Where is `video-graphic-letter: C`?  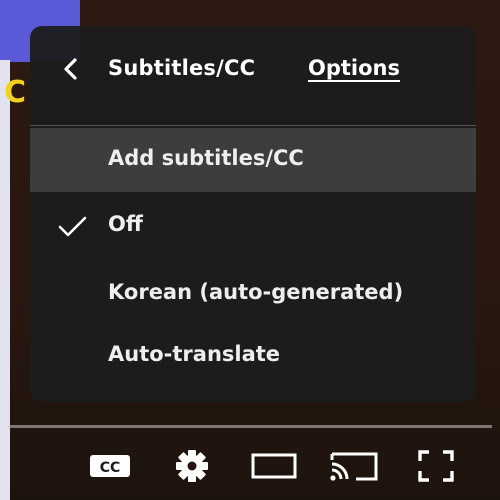 video-graphic-letter: C is located at coordinates (15, 92).